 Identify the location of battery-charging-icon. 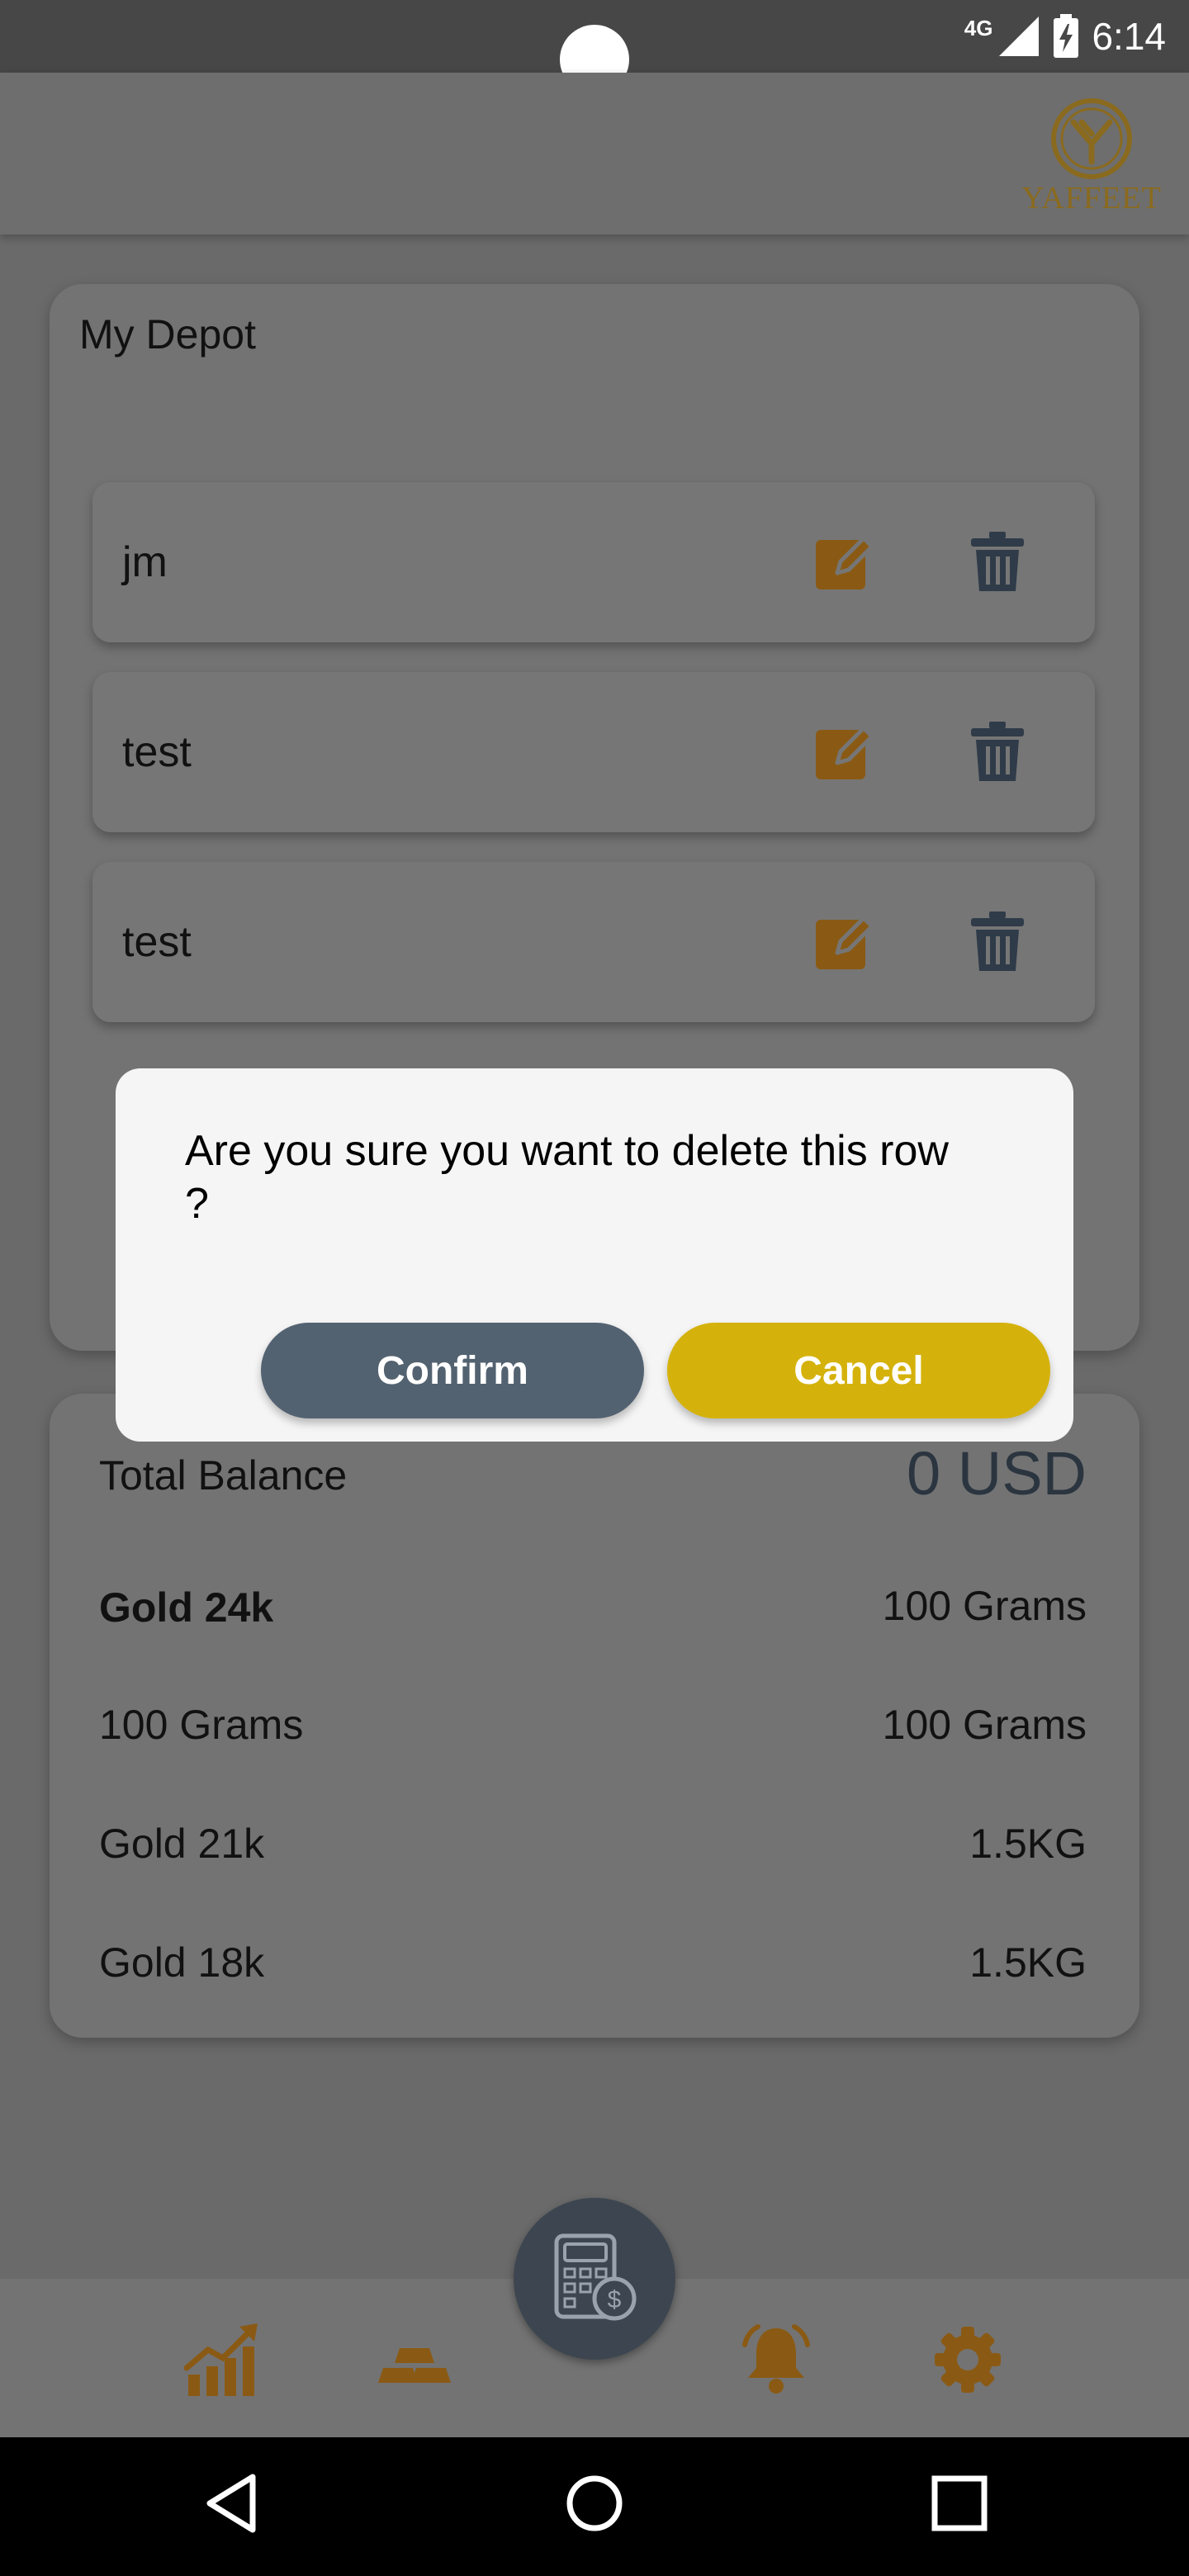
(1066, 36).